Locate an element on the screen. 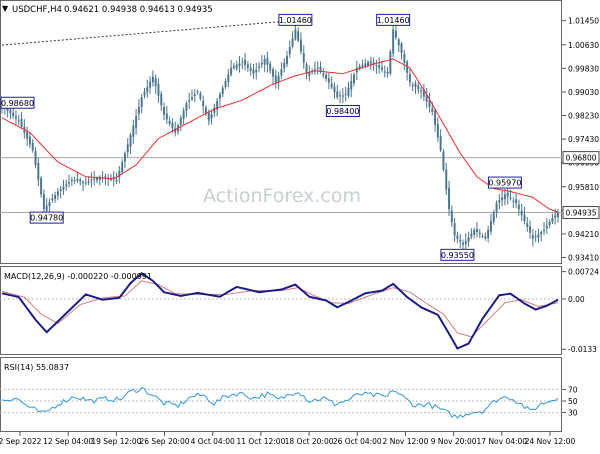 Image resolution: width=600 pixels, height=454 pixels. price-level-tag: 0.96800 is located at coordinates (581, 158).